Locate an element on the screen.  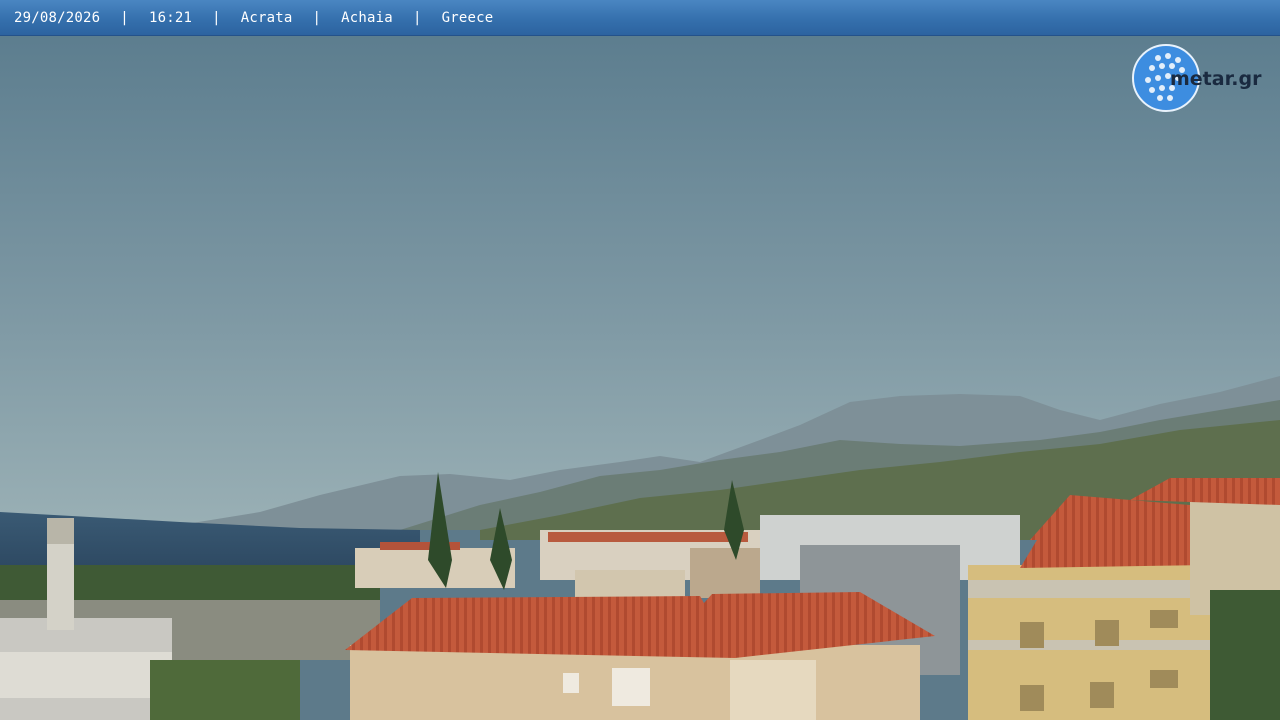
reeds-vegetation is located at coordinates (225, 690).